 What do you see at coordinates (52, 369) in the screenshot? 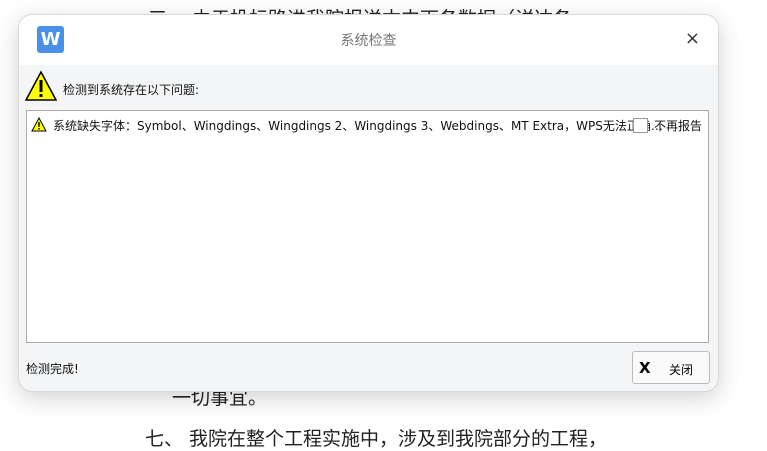
I see `status-text: 检测完成!` at bounding box center [52, 369].